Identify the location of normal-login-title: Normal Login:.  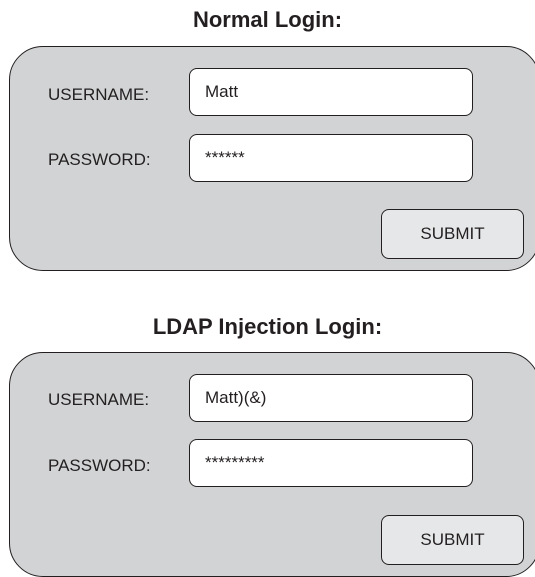
(267, 19).